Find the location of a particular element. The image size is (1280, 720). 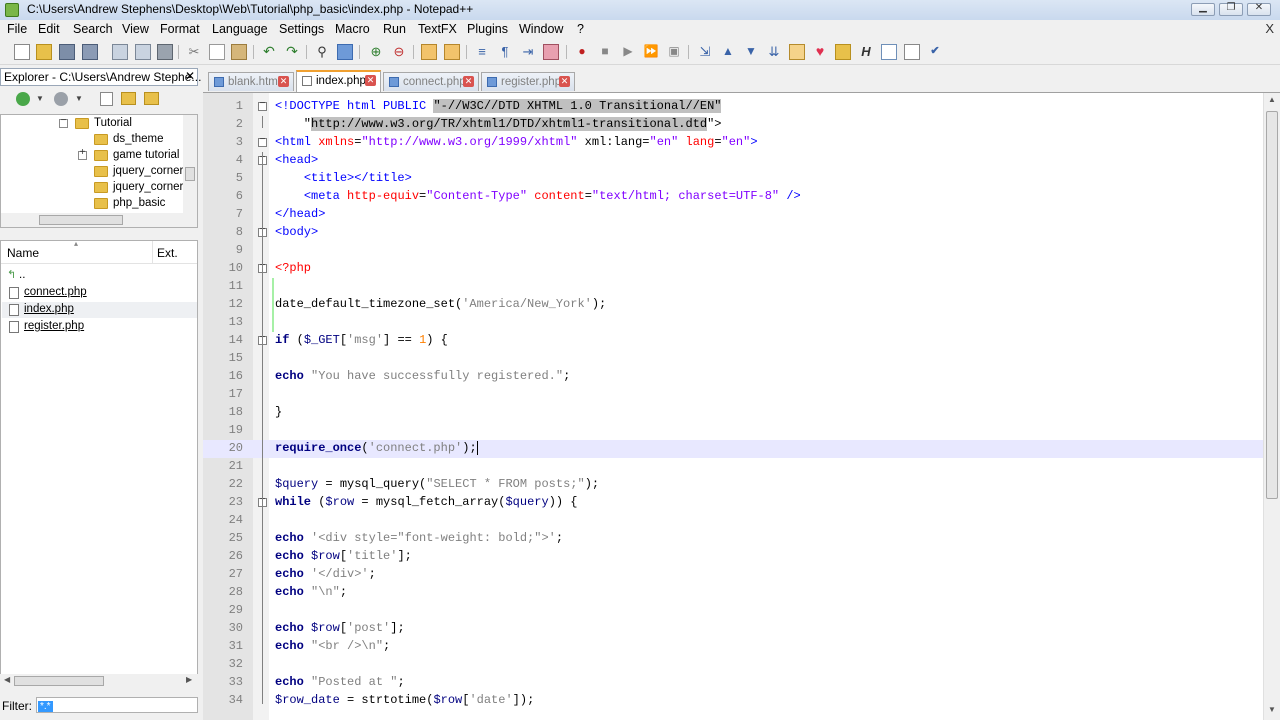

save-all-icon is located at coordinates (90, 52).